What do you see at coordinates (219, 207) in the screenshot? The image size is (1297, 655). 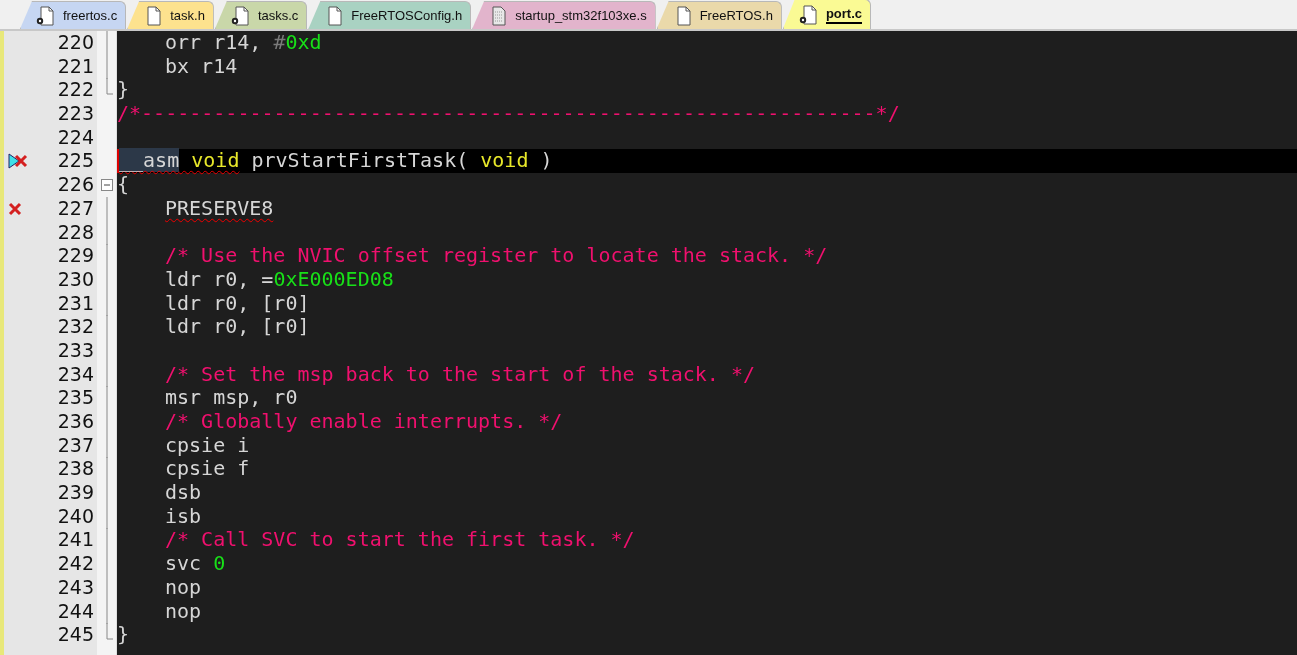 I see `code-line: PRESERVE8` at bounding box center [219, 207].